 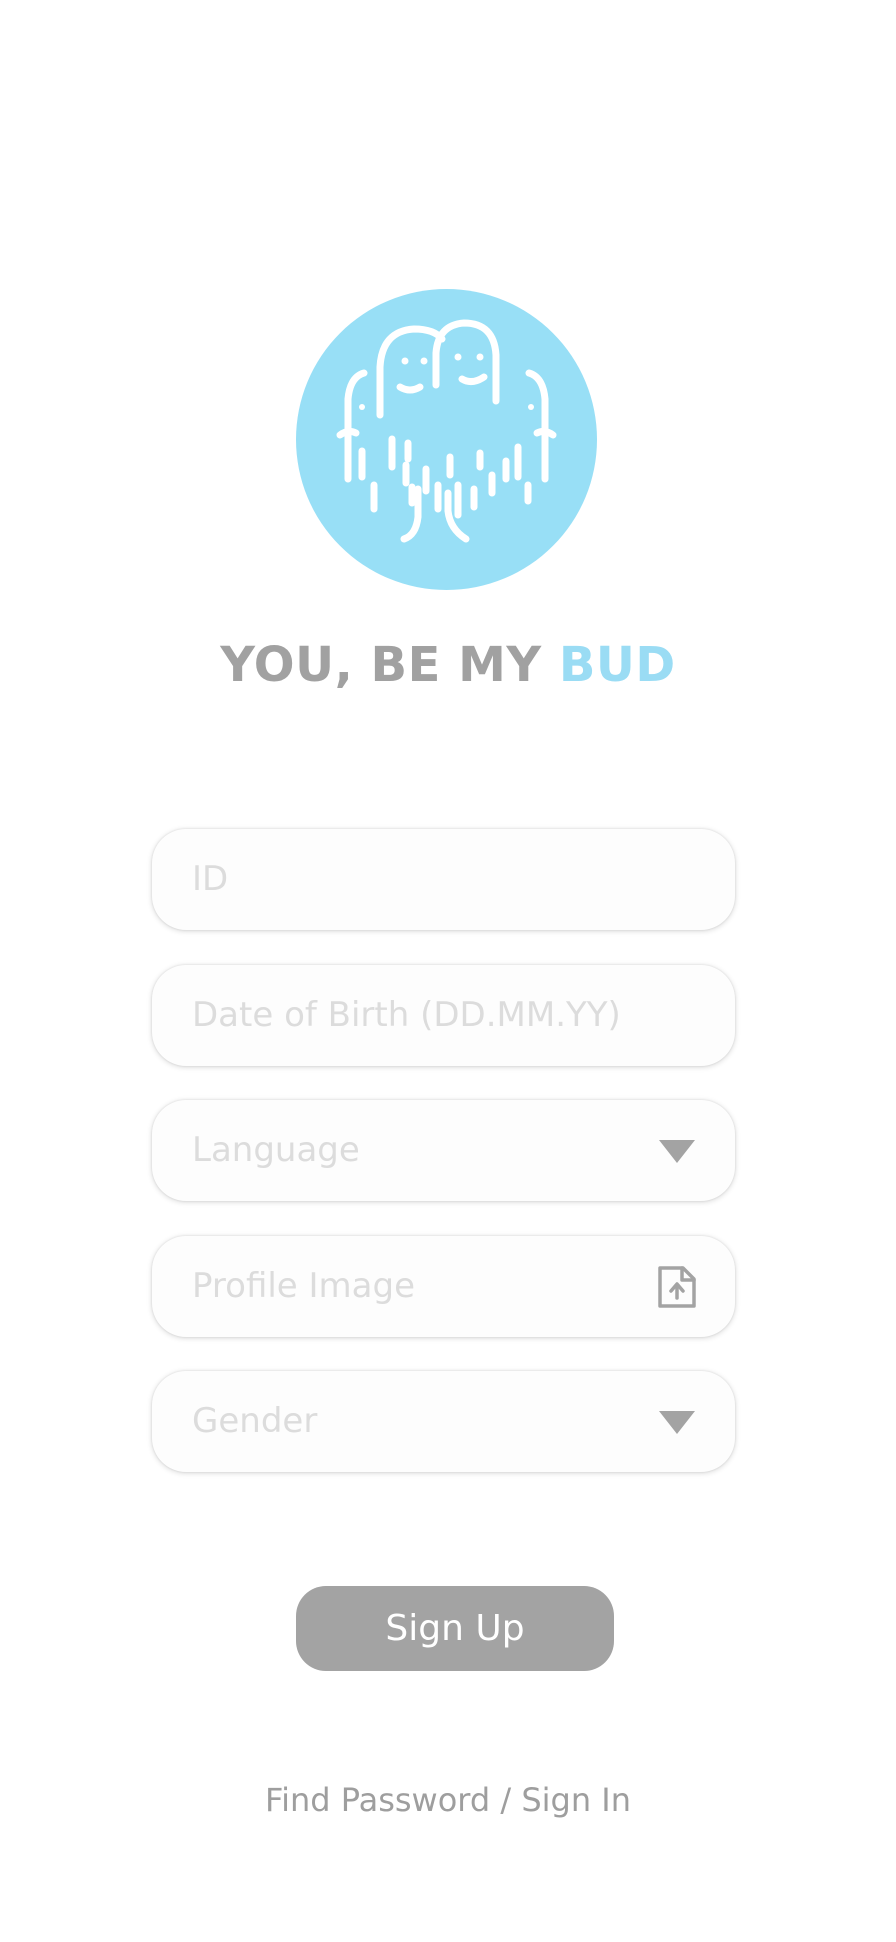 I want to click on profile-image-upload: Profile Image, so click(x=443, y=1286).